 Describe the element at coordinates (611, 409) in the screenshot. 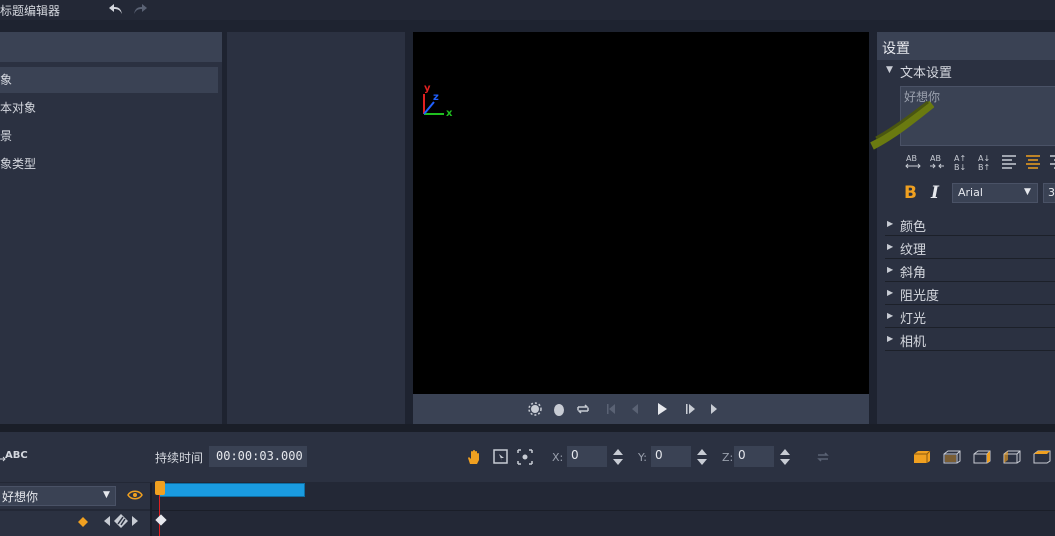

I see `go-to-start-icon` at that location.